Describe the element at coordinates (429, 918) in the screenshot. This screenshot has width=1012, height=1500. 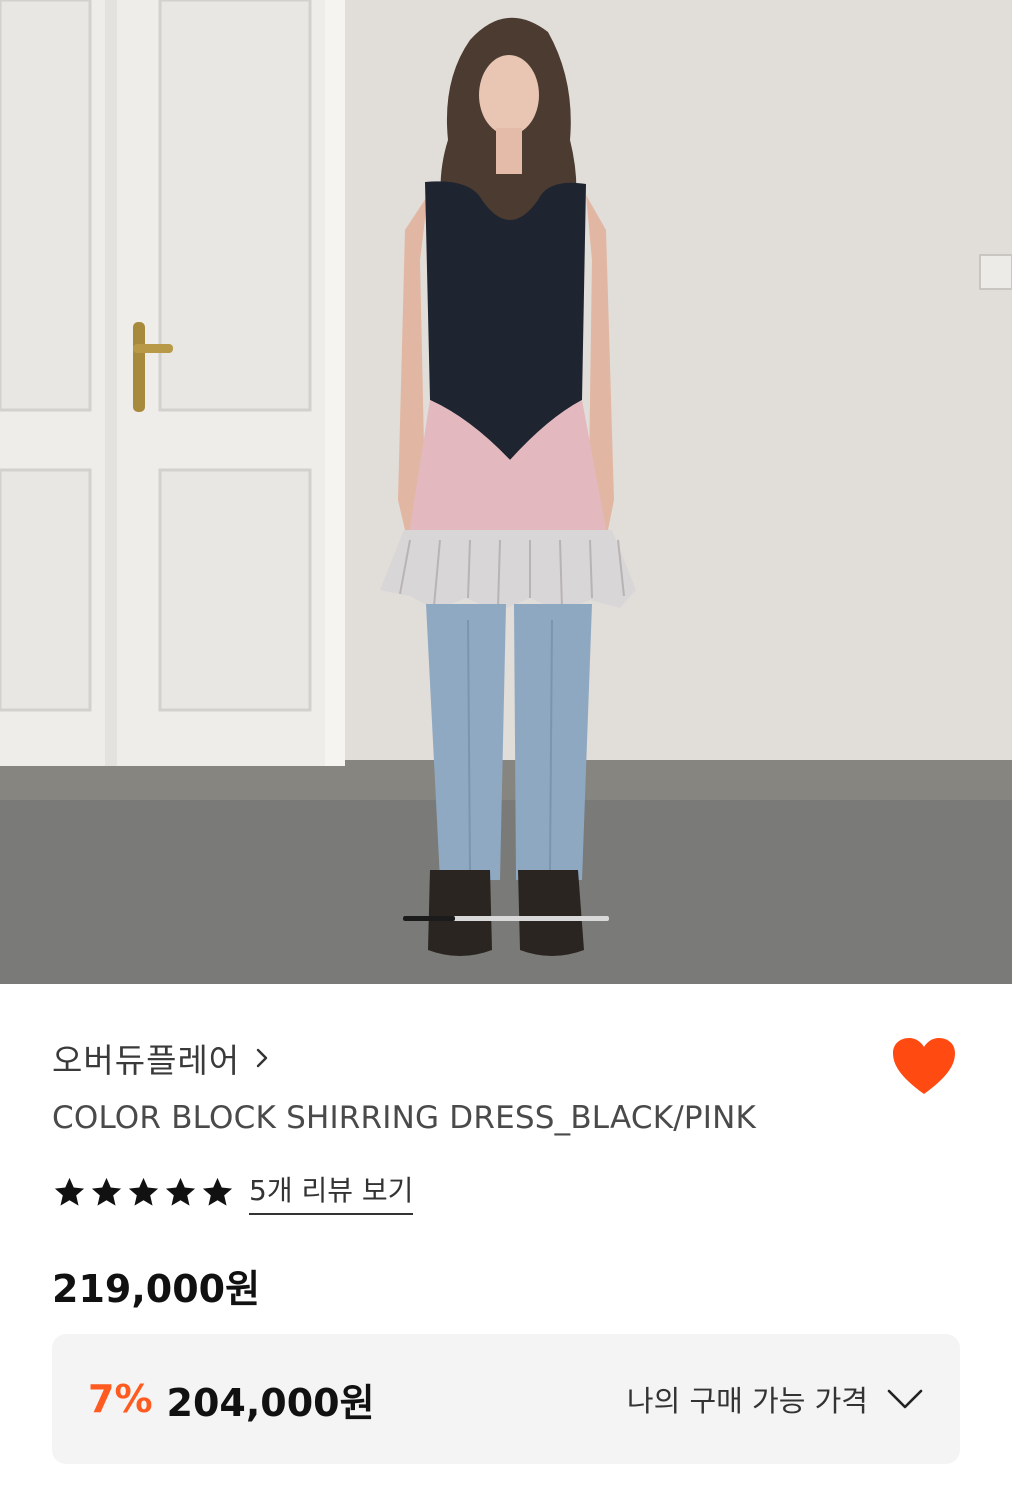
I see `carousel-progress-indicator` at that location.